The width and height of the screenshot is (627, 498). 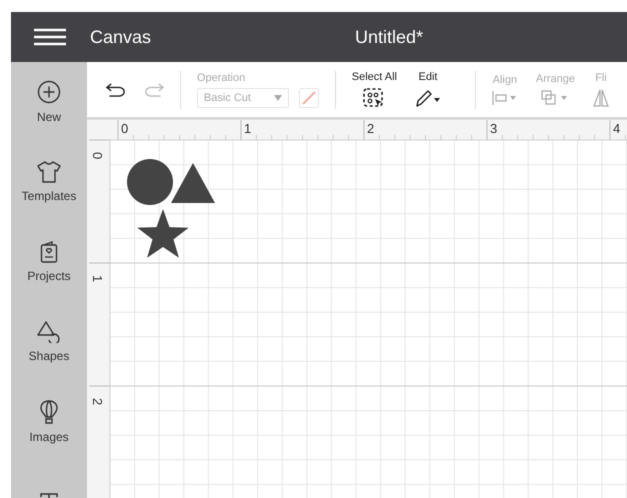 I want to click on no-color-swatch-icon, so click(x=308, y=98).